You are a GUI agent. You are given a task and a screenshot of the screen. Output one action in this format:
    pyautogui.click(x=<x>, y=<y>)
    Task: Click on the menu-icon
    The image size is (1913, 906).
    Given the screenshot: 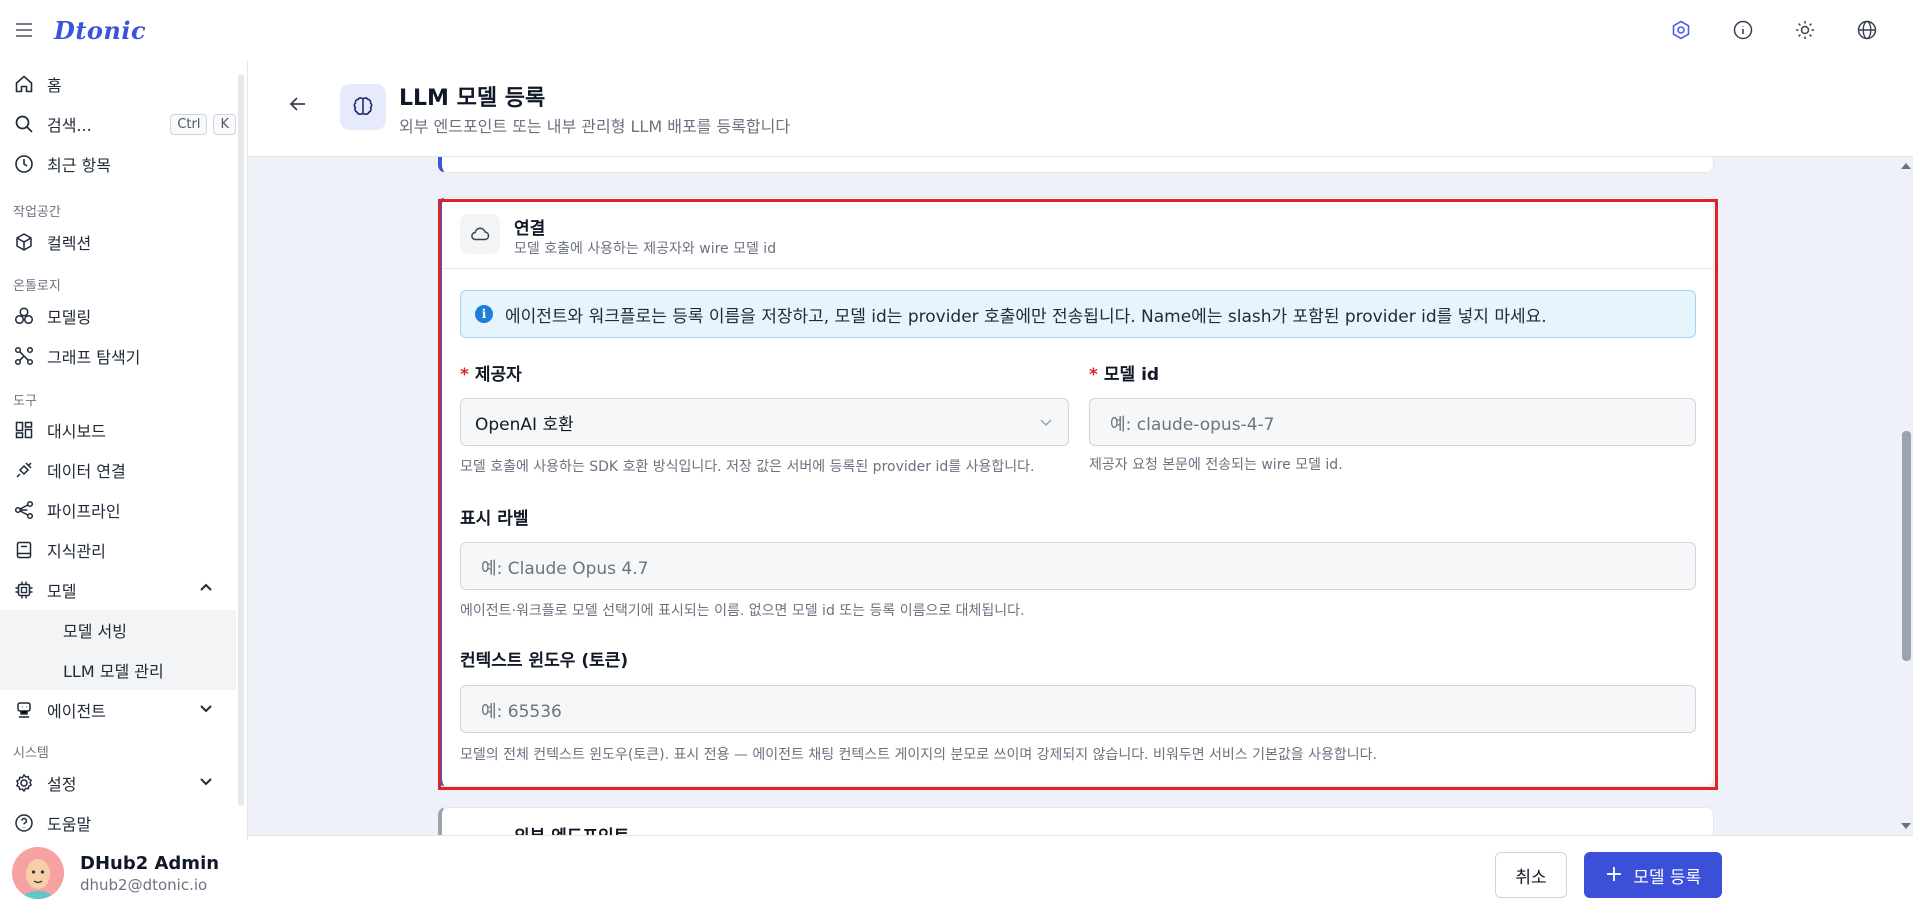 What is the action you would take?
    pyautogui.click(x=24, y=30)
    